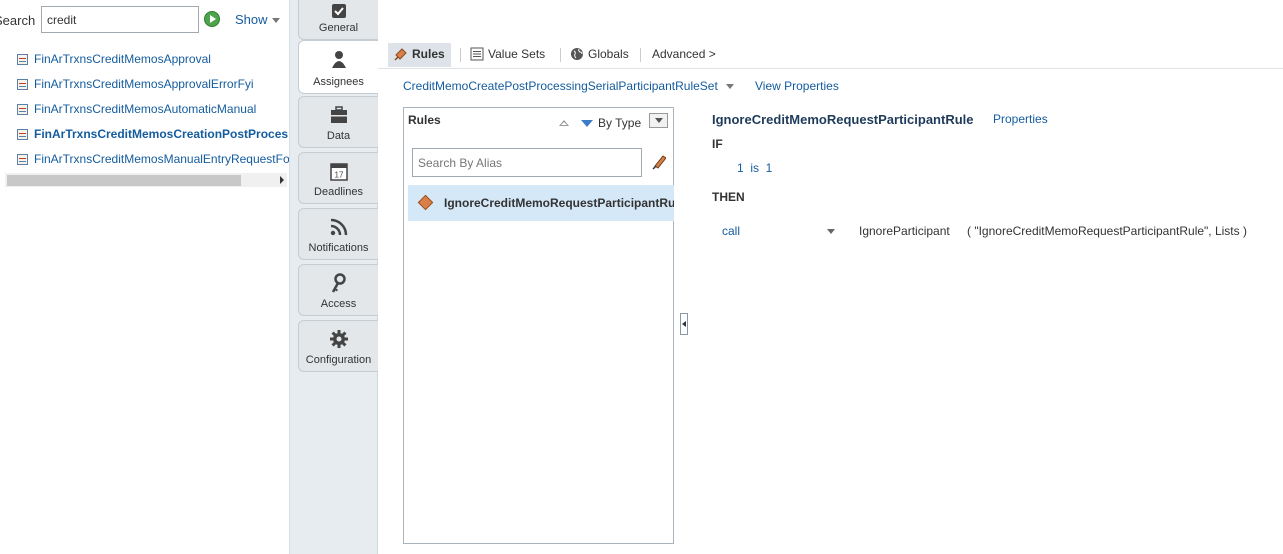 The image size is (1283, 554). I want to click on sort-ascending-icon, so click(564, 123).